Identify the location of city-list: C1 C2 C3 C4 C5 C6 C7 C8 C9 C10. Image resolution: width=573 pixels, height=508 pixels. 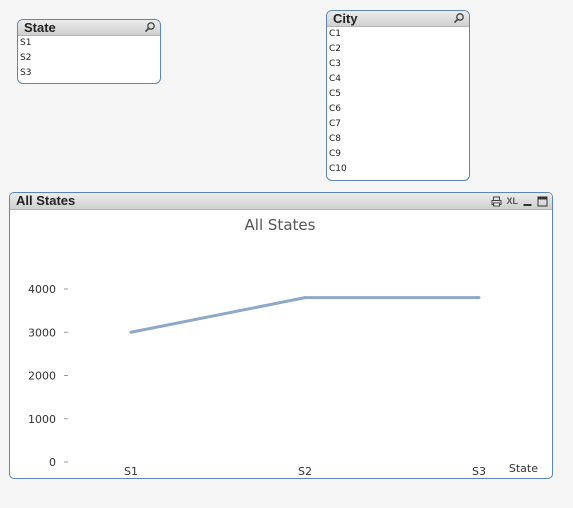
(398, 102).